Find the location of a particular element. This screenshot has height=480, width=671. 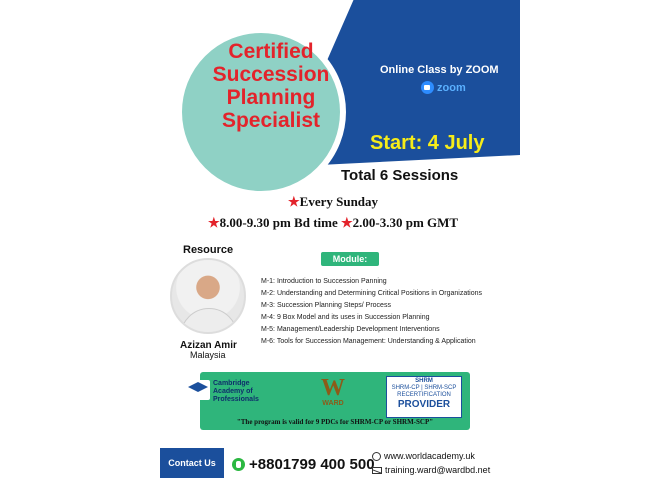

schedule-day-text: Every Sunday is located at coordinates (339, 201).